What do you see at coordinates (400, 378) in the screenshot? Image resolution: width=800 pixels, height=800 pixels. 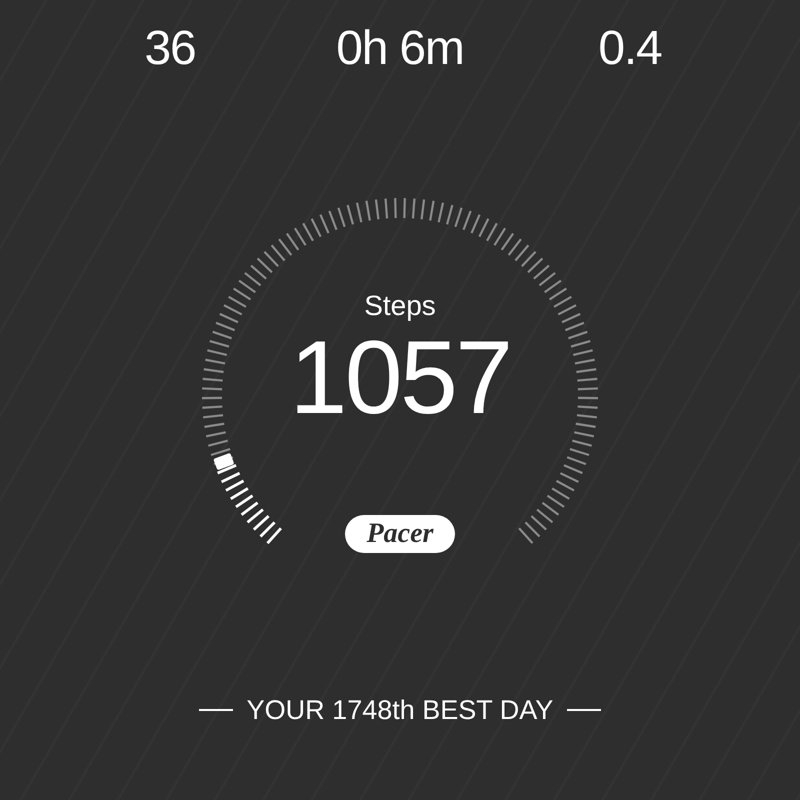 I see `steps-count: 1057` at bounding box center [400, 378].